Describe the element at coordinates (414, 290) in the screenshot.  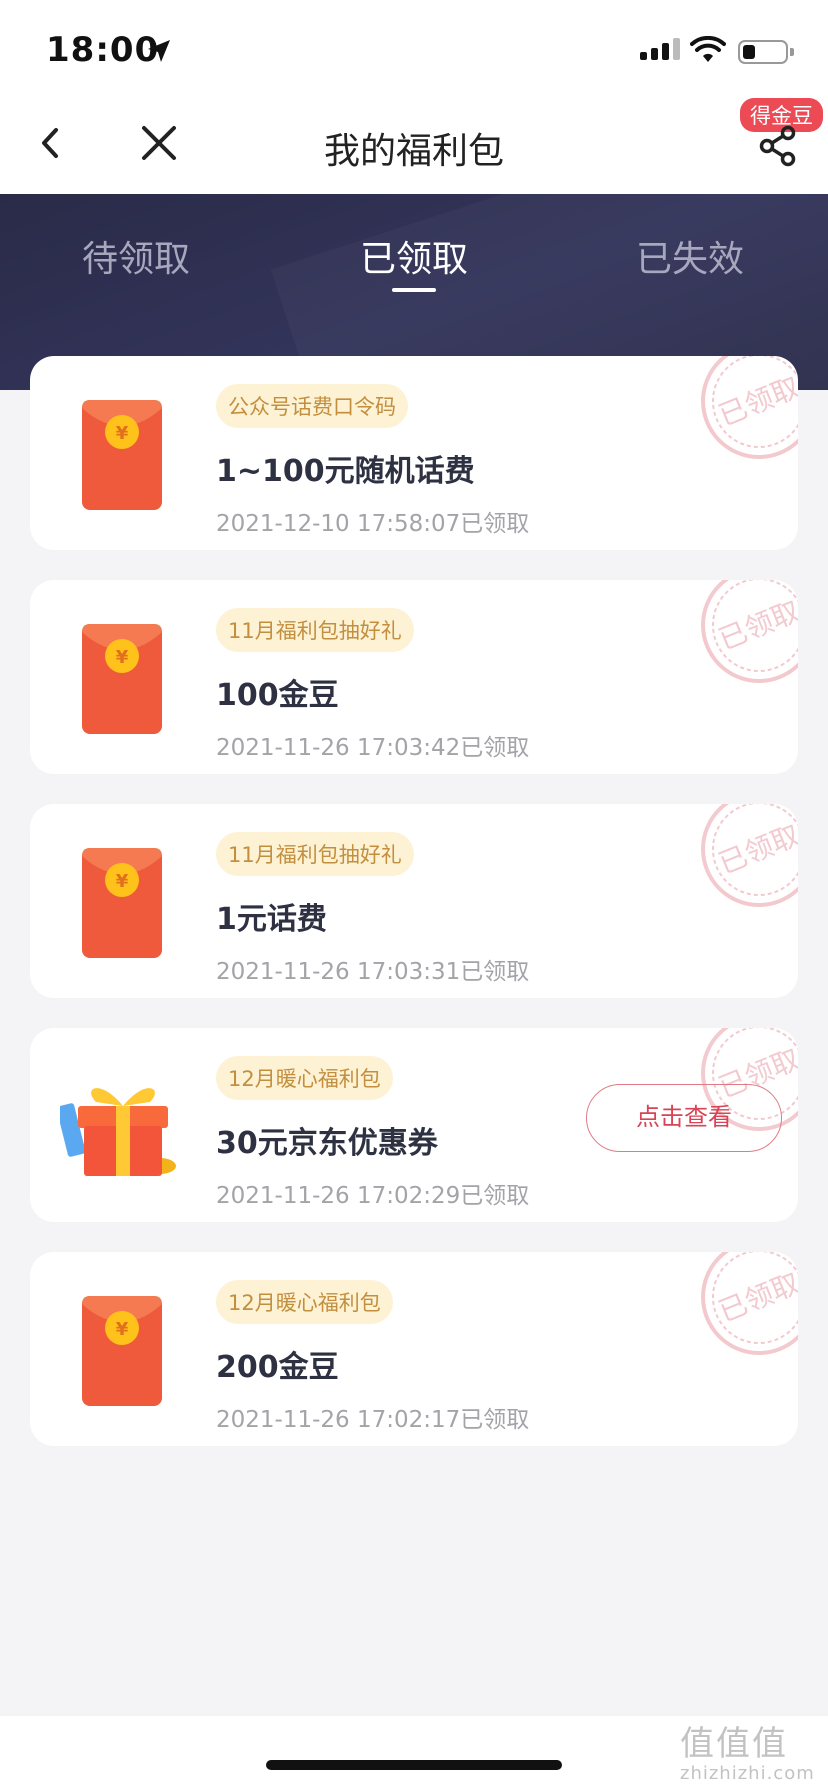
I see `active-tab-indicator` at that location.